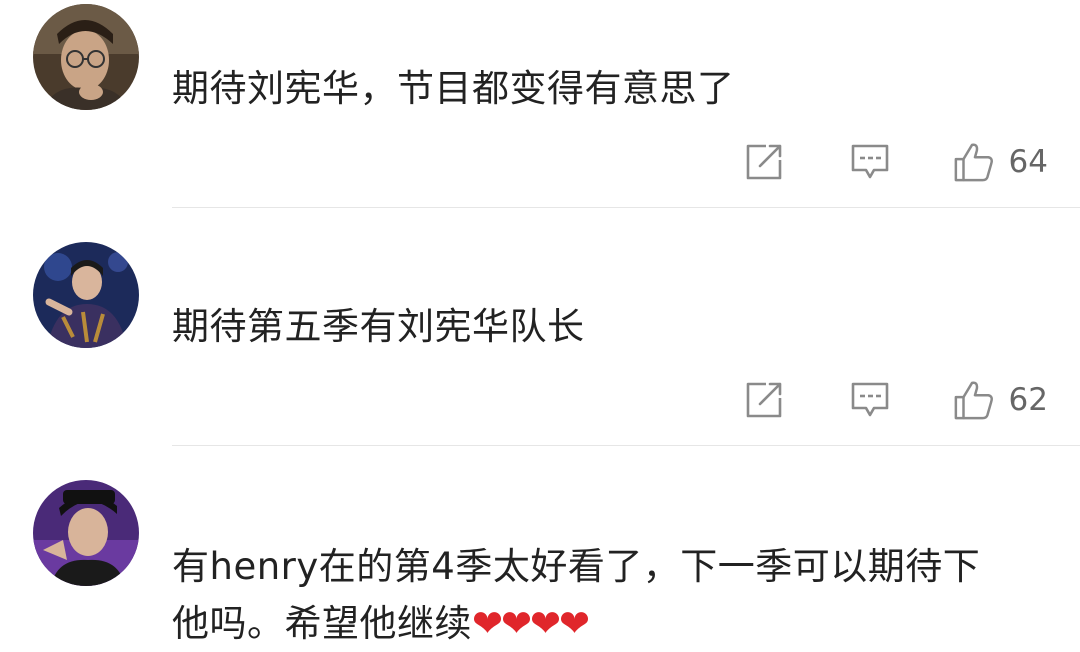  What do you see at coordinates (378, 326) in the screenshot?
I see `comment-text: 期待第五季有刘宪华队长` at bounding box center [378, 326].